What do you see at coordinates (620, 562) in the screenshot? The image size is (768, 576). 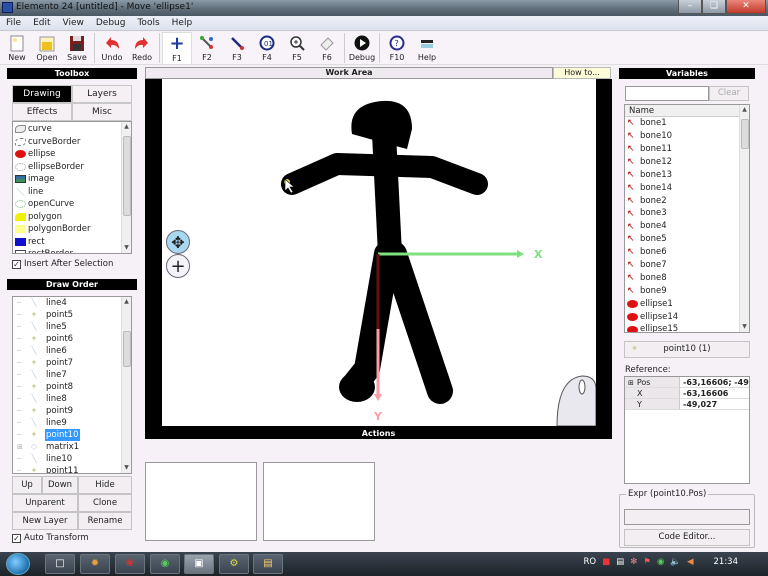 I see `network-icon: ▤` at bounding box center [620, 562].